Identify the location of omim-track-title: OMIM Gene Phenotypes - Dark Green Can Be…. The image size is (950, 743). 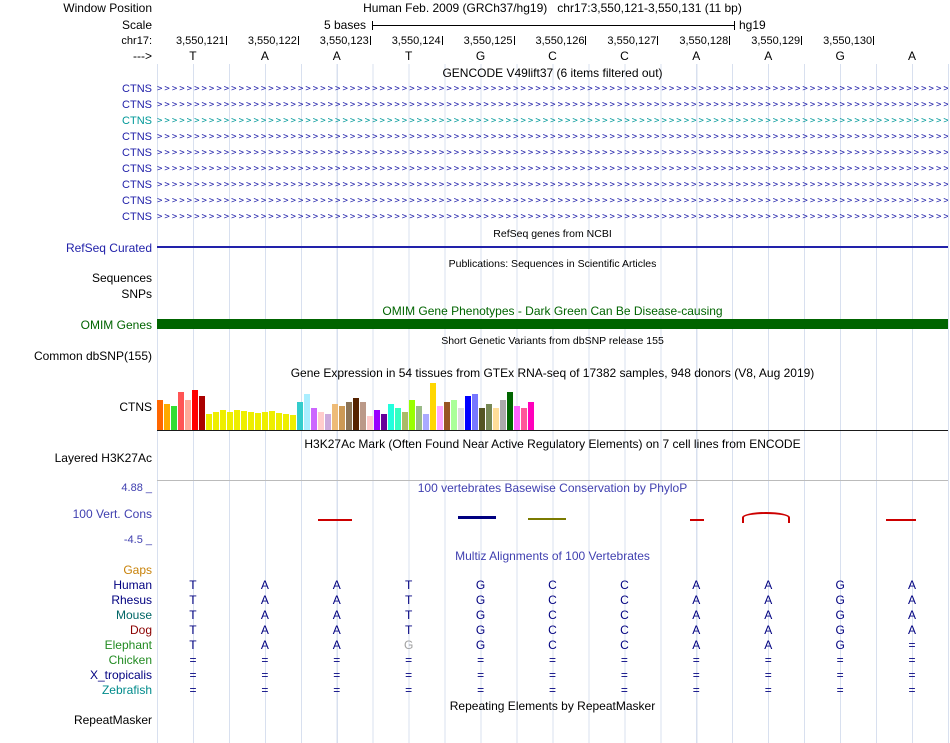
(552, 311).